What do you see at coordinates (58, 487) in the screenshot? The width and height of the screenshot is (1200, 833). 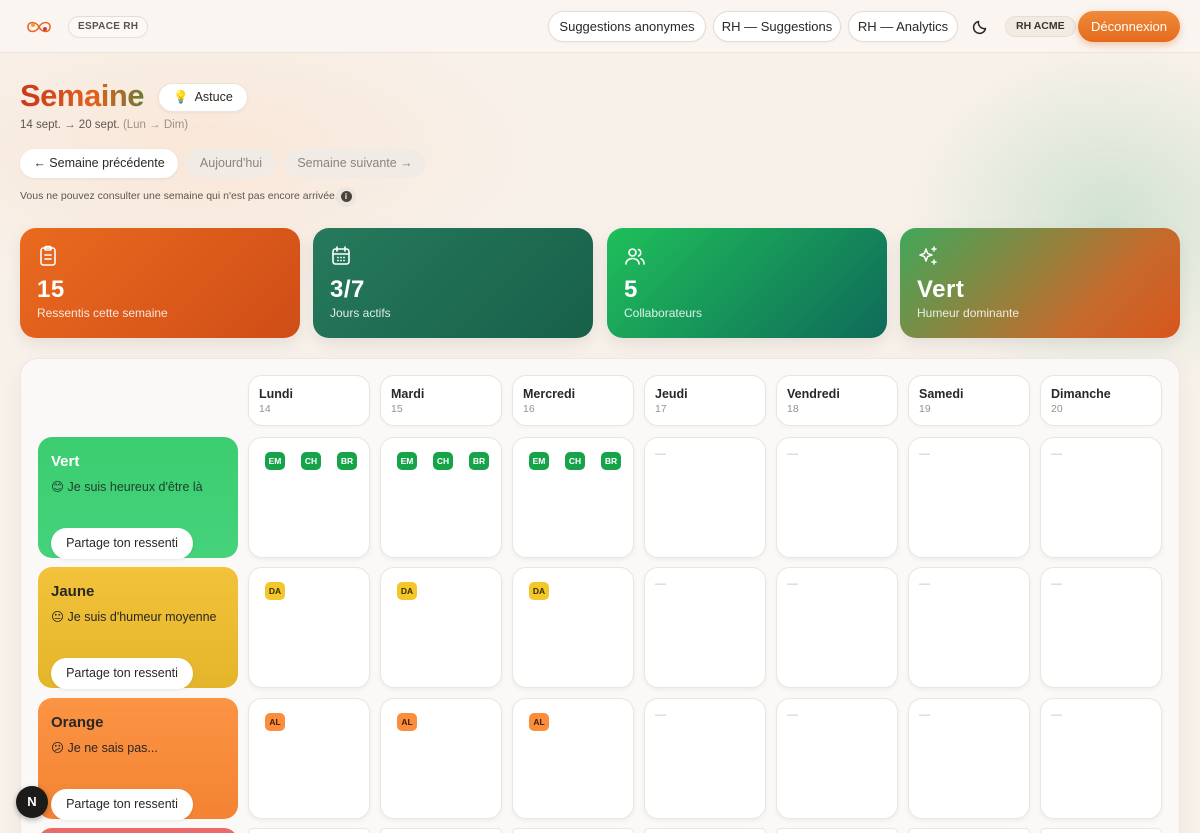 I see `mood-emoji: 😊` at bounding box center [58, 487].